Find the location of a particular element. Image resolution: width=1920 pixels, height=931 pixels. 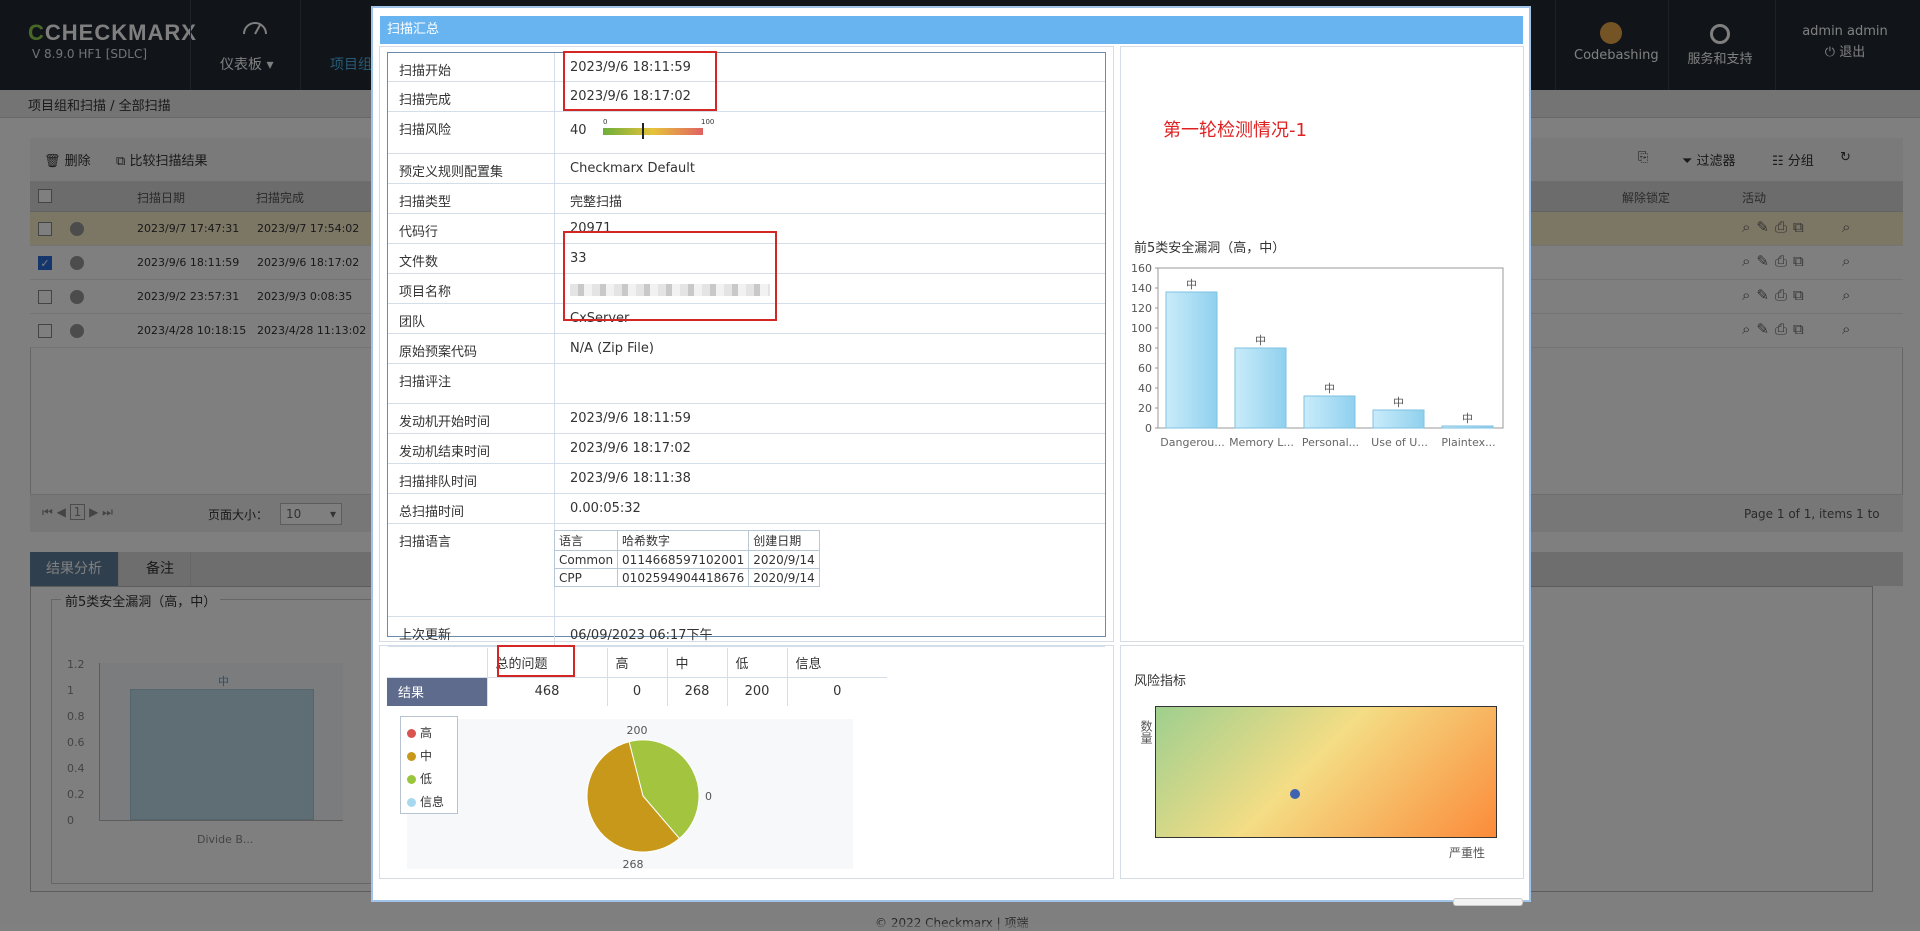

results-header-row: 总的问题高中低信息 is located at coordinates (637, 662).